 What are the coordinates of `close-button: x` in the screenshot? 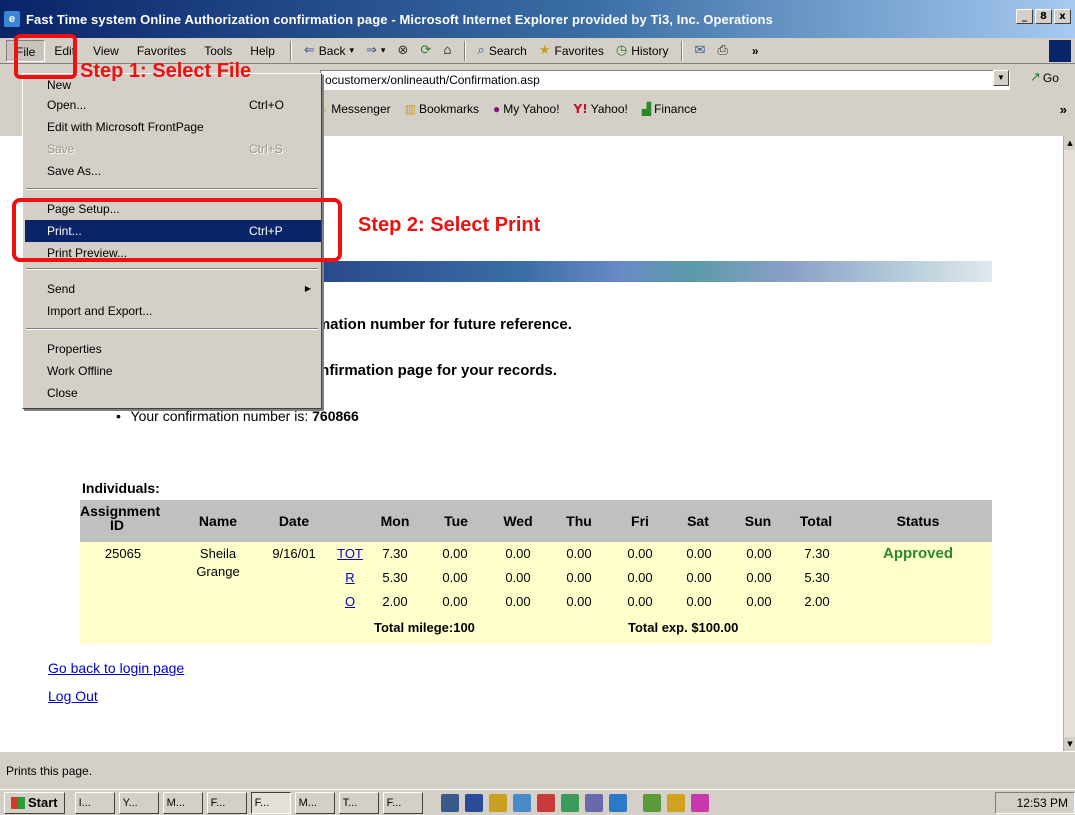 It's located at (1062, 16).